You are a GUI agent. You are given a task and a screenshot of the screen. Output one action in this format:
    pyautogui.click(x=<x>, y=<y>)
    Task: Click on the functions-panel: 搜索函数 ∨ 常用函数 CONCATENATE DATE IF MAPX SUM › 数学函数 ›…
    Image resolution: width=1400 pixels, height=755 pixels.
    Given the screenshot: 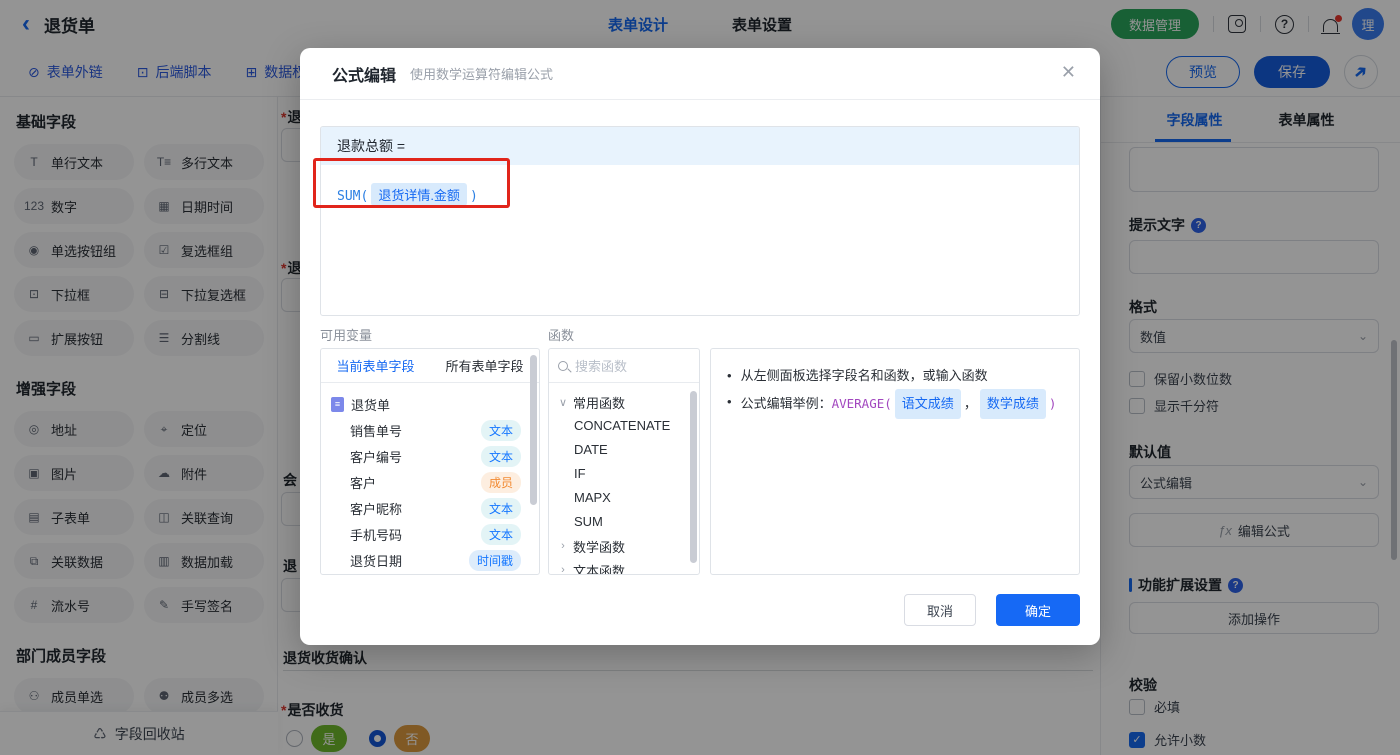 What is the action you would take?
    pyautogui.click(x=624, y=461)
    